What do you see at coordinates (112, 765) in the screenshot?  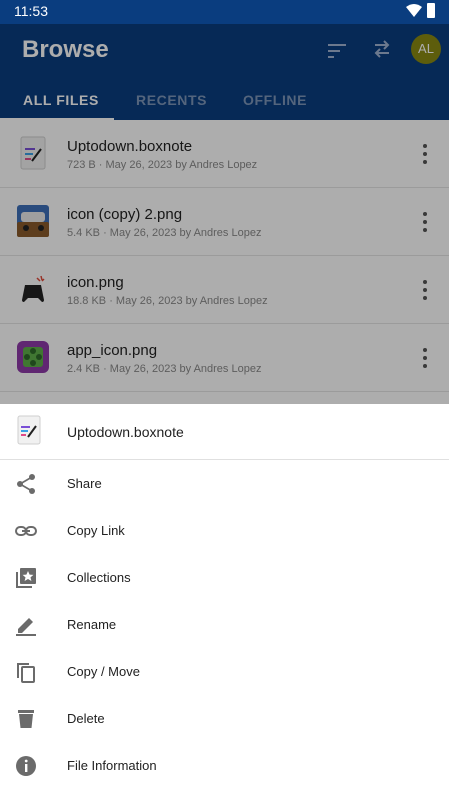 I see `file-information-label: File Information` at bounding box center [112, 765].